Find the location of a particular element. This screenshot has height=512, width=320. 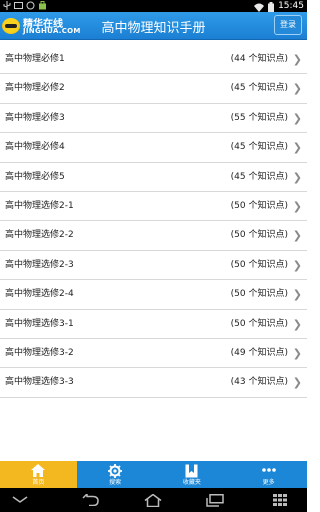

list-item: 高中物理选修2-4 (50 个知识点) ❯ is located at coordinates (153, 295).